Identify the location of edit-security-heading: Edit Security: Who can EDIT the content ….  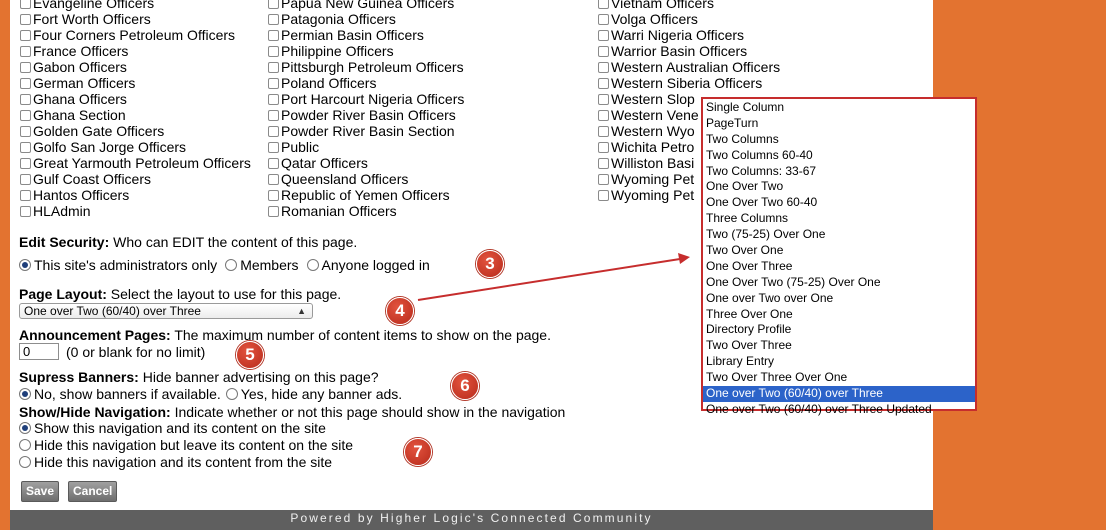
(188, 242).